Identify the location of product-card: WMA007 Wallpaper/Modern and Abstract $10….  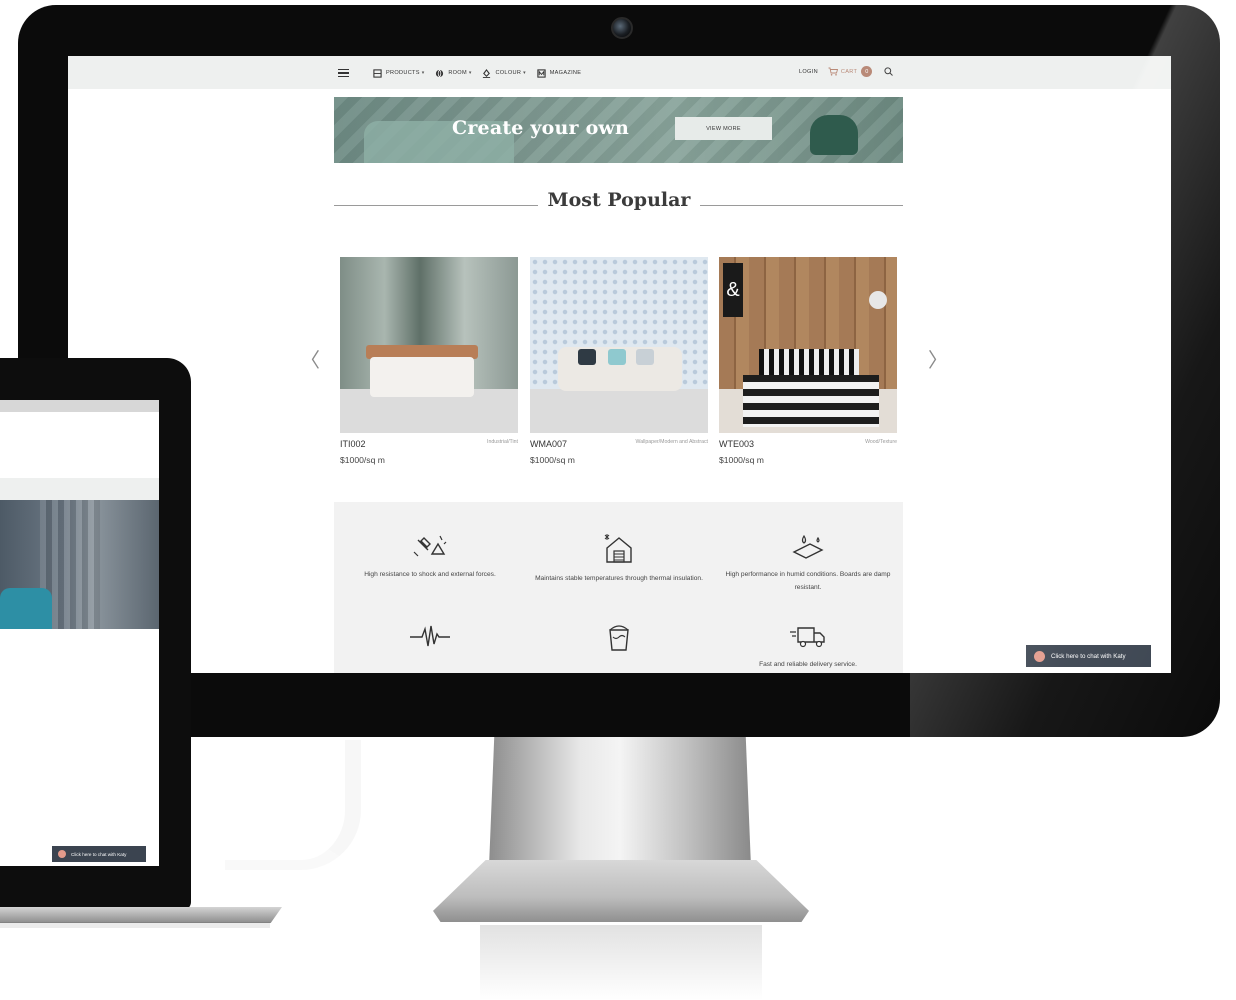
(619, 361).